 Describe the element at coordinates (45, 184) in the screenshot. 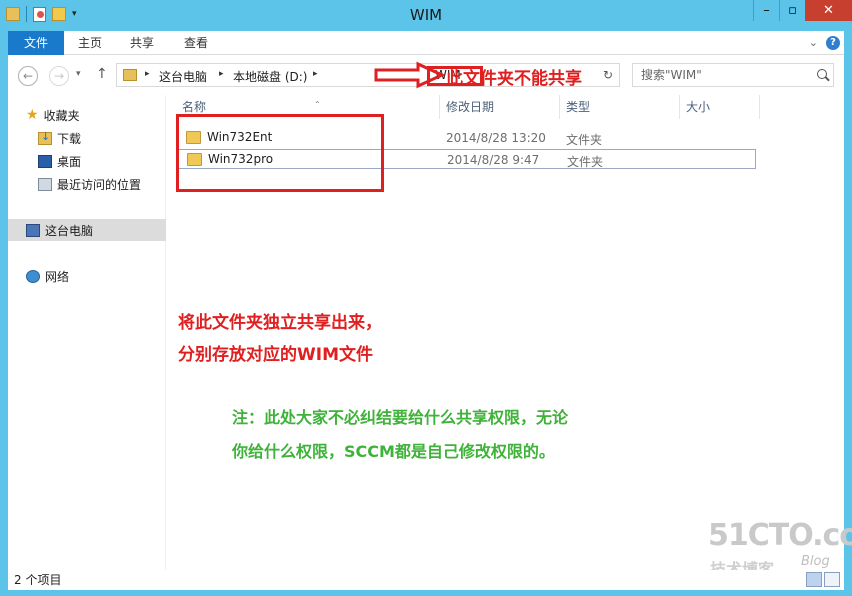

I see `recent-places-icon` at that location.